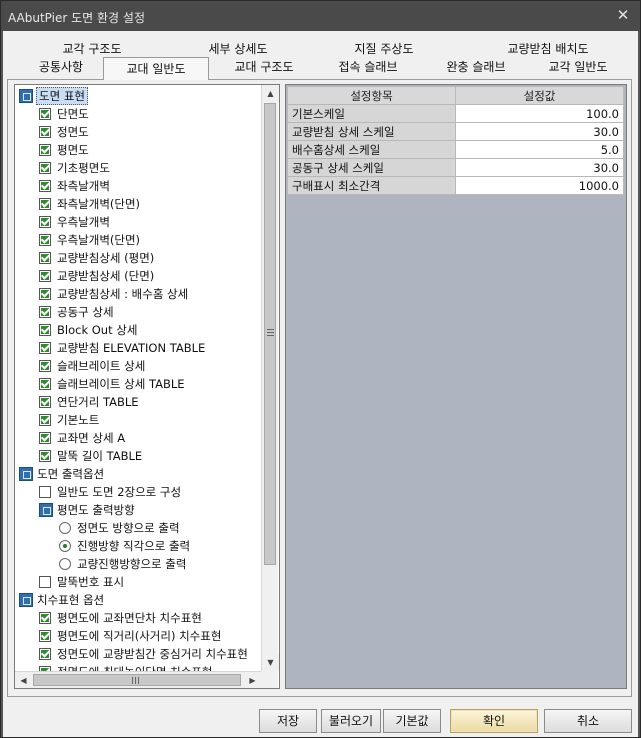 Image resolution: width=641 pixels, height=738 pixels. Describe the element at coordinates (152, 654) in the screenshot. I see `tree-item-label: 정면도에 교량받침간 중심거리 치수표현` at that location.